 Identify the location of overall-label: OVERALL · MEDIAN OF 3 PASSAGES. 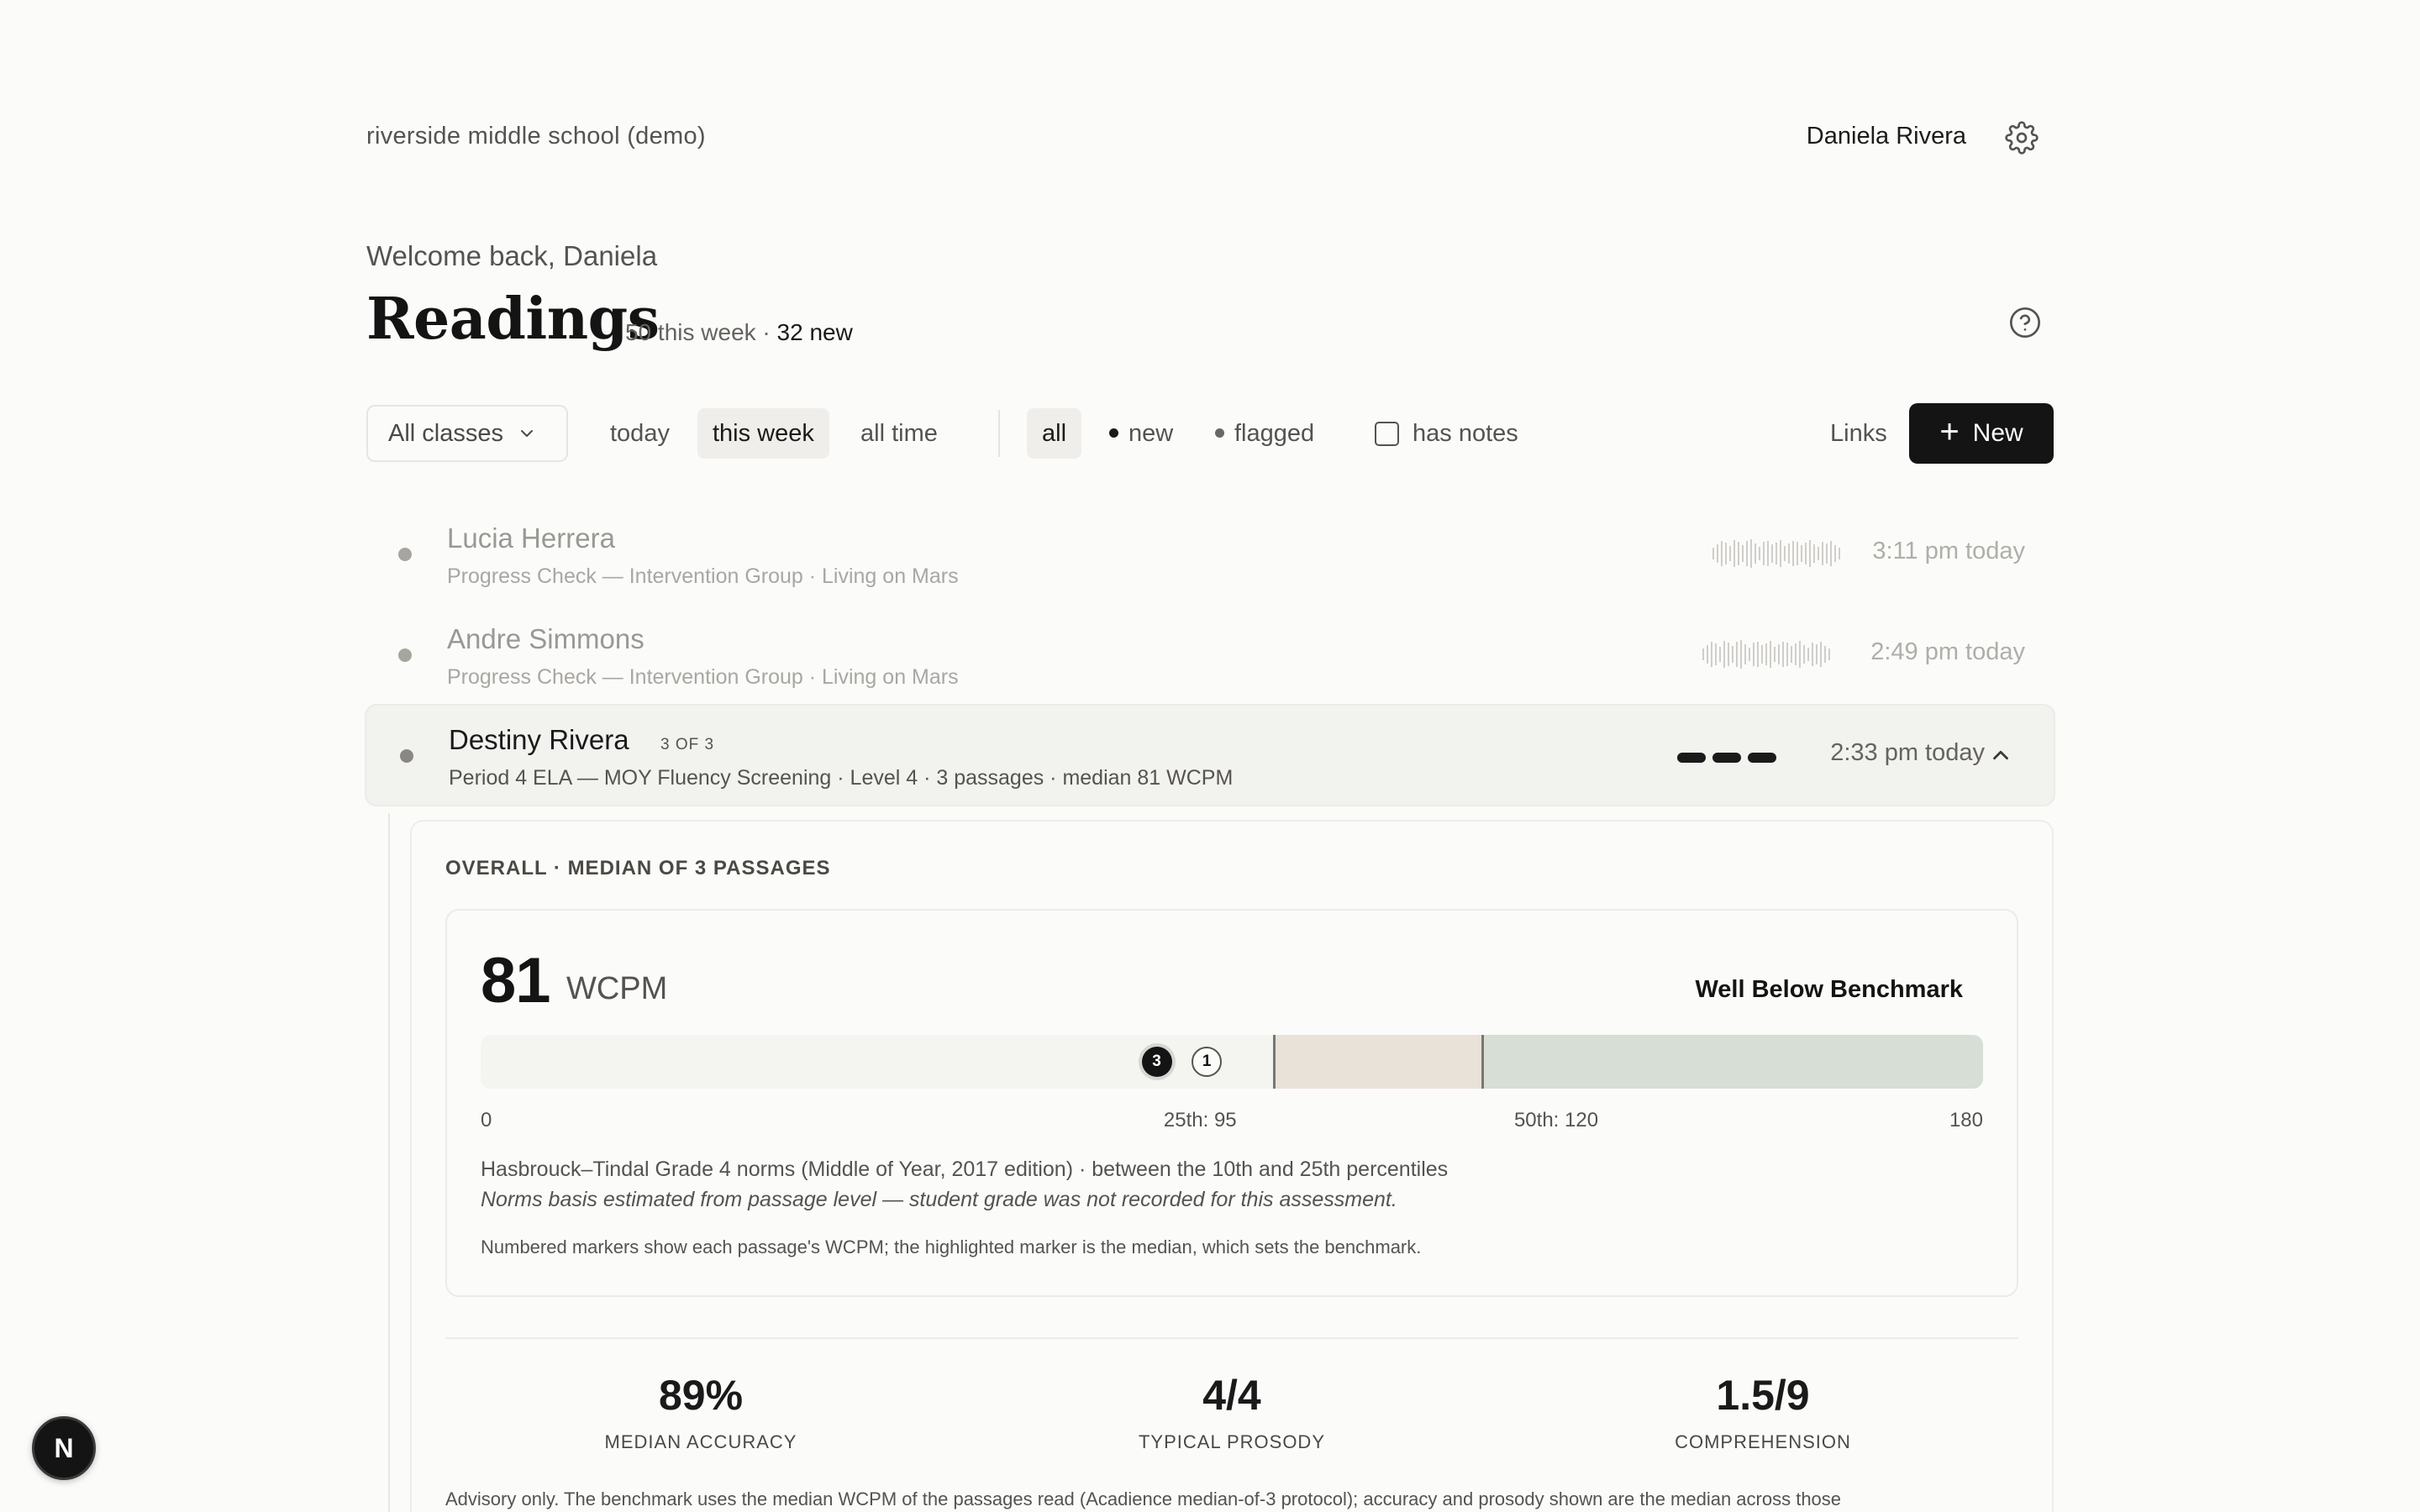
(638, 868).